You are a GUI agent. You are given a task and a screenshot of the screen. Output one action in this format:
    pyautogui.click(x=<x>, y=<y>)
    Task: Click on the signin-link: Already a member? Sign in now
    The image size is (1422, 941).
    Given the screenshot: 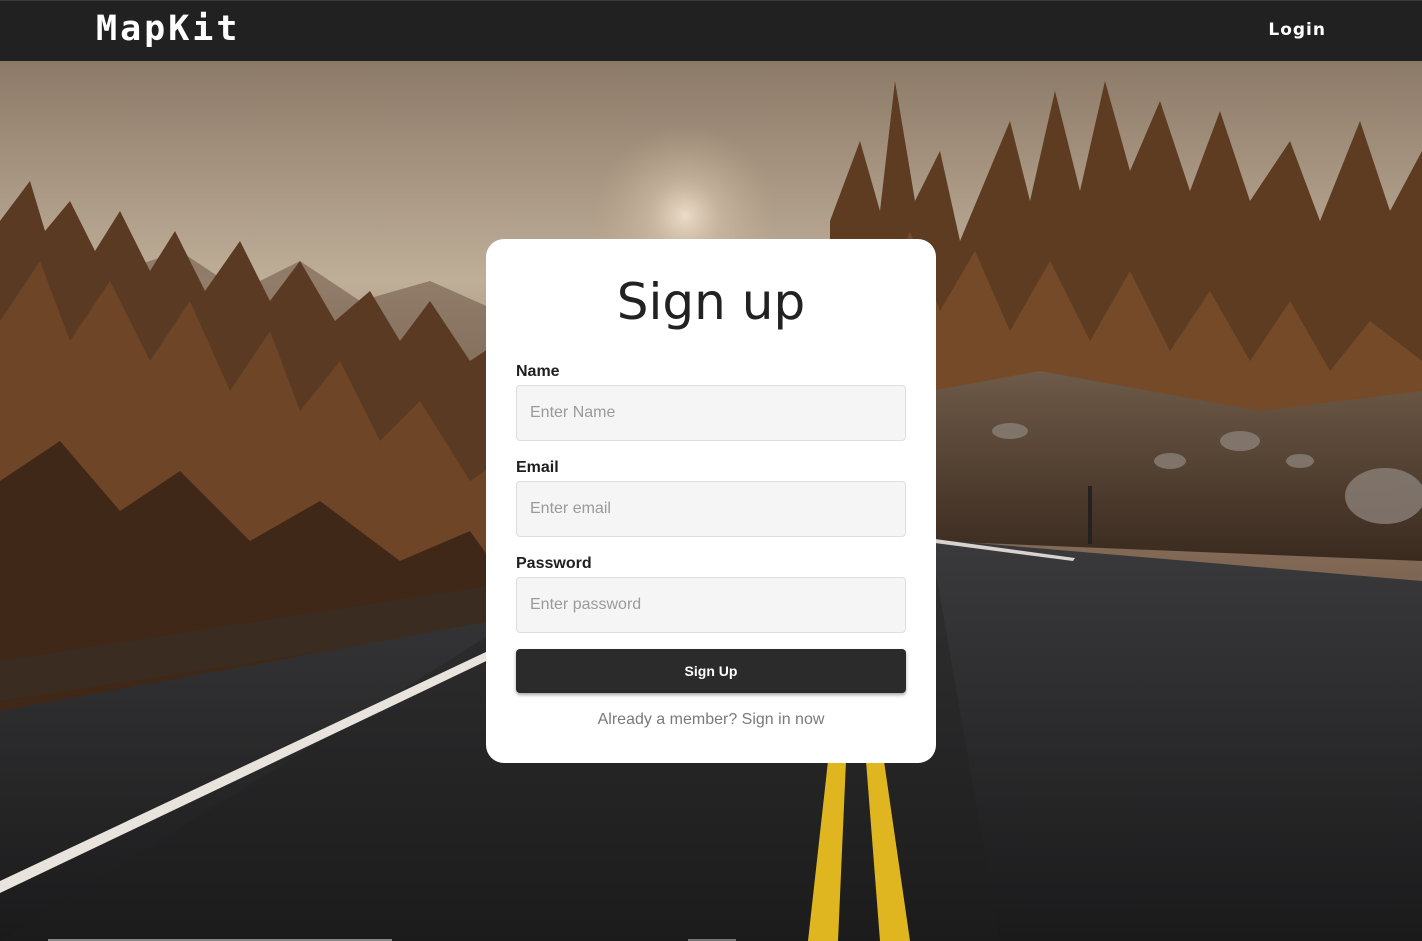 What is the action you would take?
    pyautogui.click(x=711, y=720)
    